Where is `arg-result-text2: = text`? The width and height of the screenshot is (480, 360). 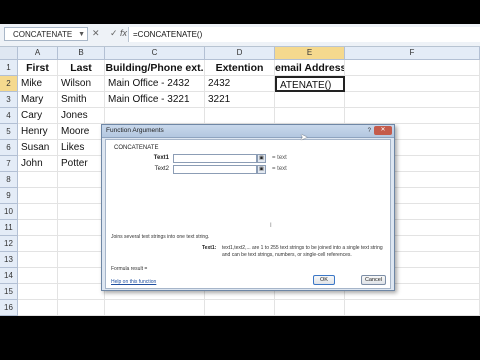 arg-result-text2: = text is located at coordinates (279, 169).